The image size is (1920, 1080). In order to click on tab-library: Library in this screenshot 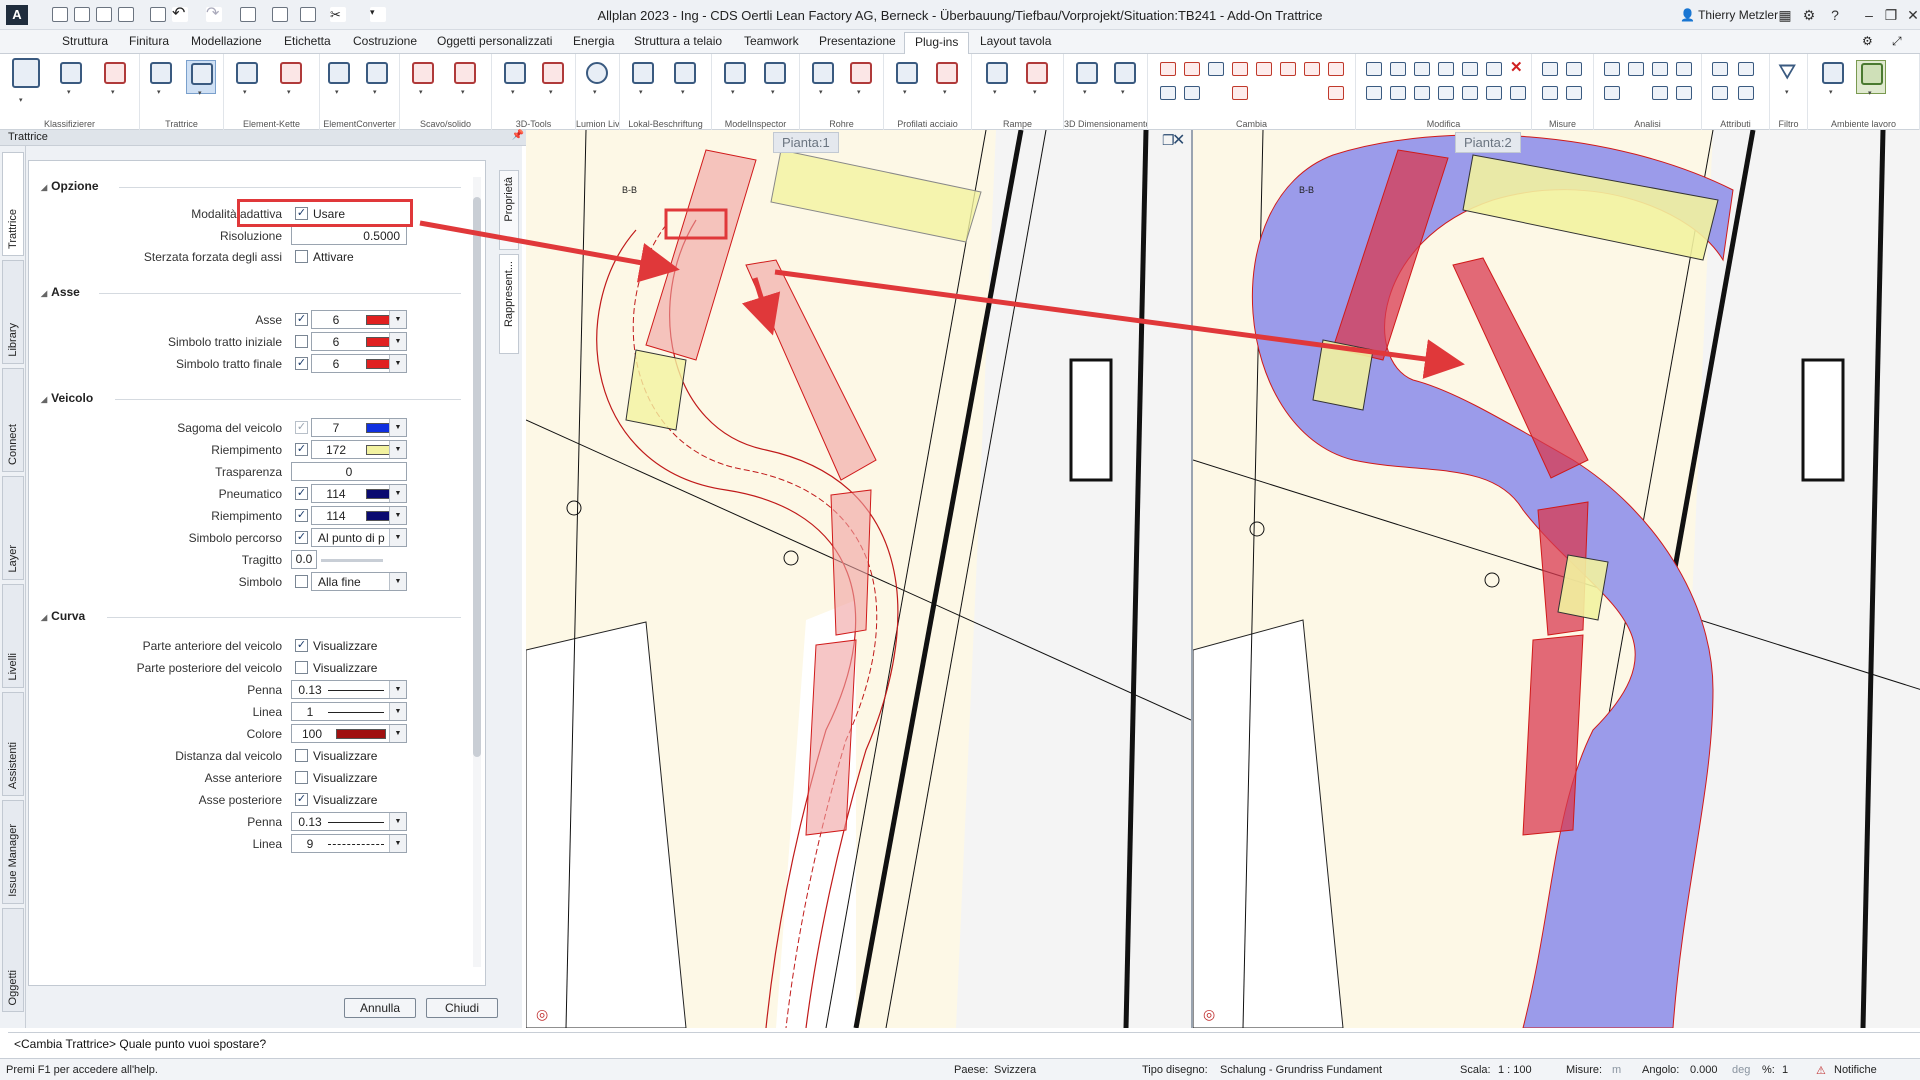, I will do `click(13, 312)`.